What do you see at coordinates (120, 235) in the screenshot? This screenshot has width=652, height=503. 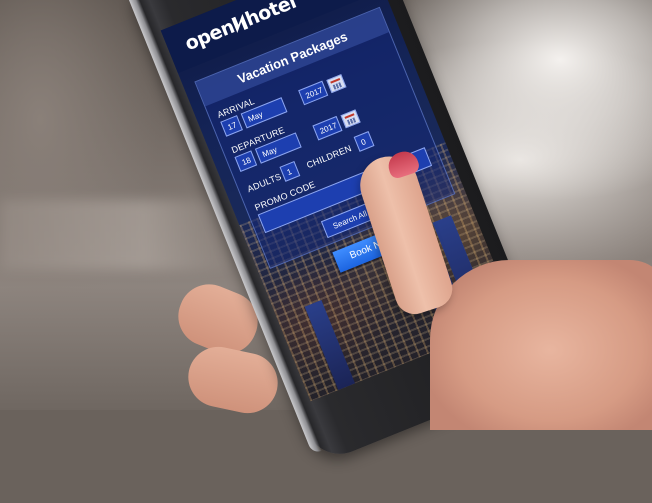 I see `background-bench` at bounding box center [120, 235].